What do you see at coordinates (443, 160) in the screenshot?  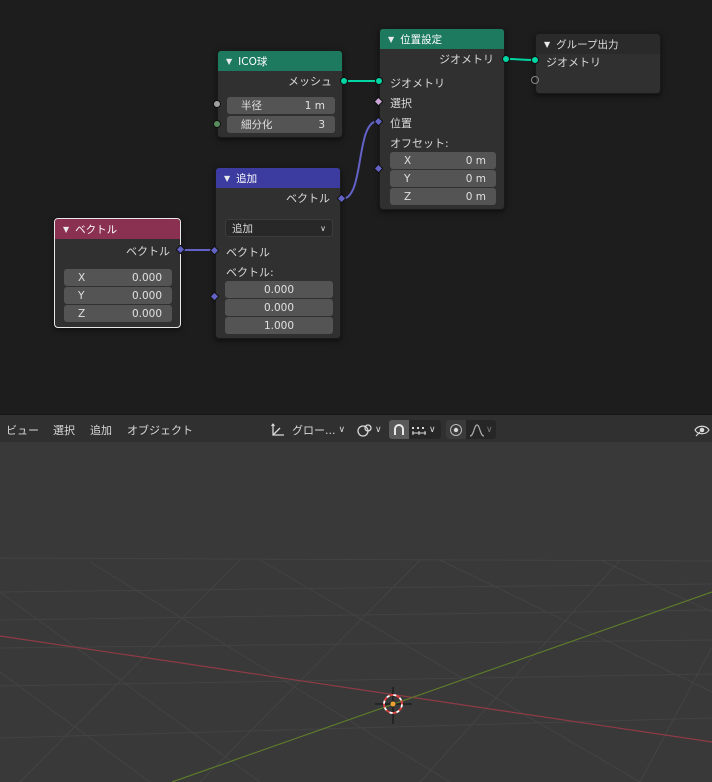 I see `offset-x-field: X 0 m` at bounding box center [443, 160].